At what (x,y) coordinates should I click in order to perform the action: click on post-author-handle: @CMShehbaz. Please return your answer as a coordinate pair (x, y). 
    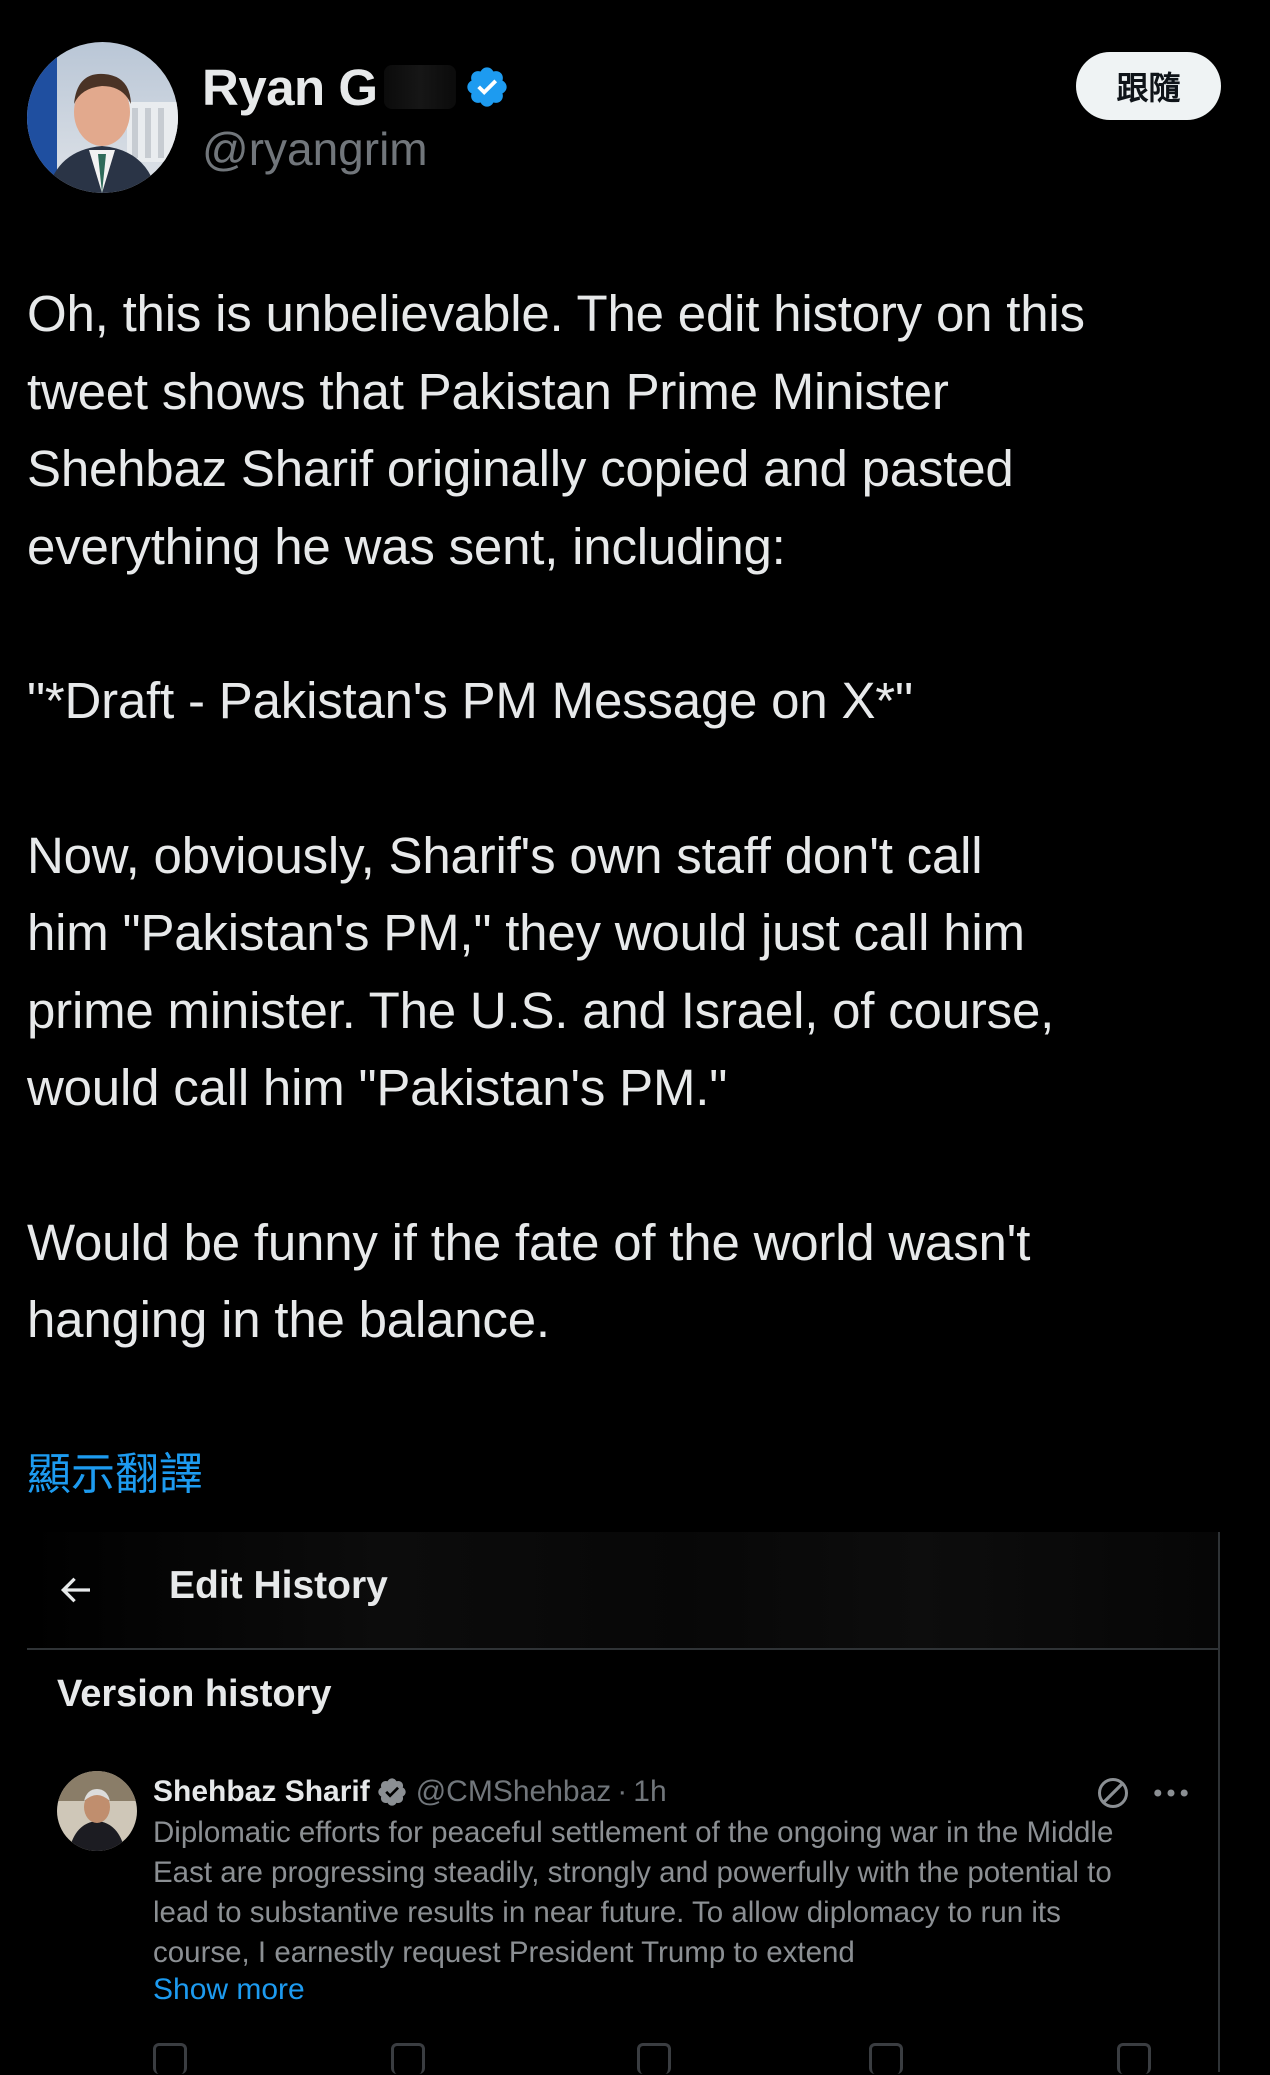
    Looking at the image, I should click on (514, 1792).